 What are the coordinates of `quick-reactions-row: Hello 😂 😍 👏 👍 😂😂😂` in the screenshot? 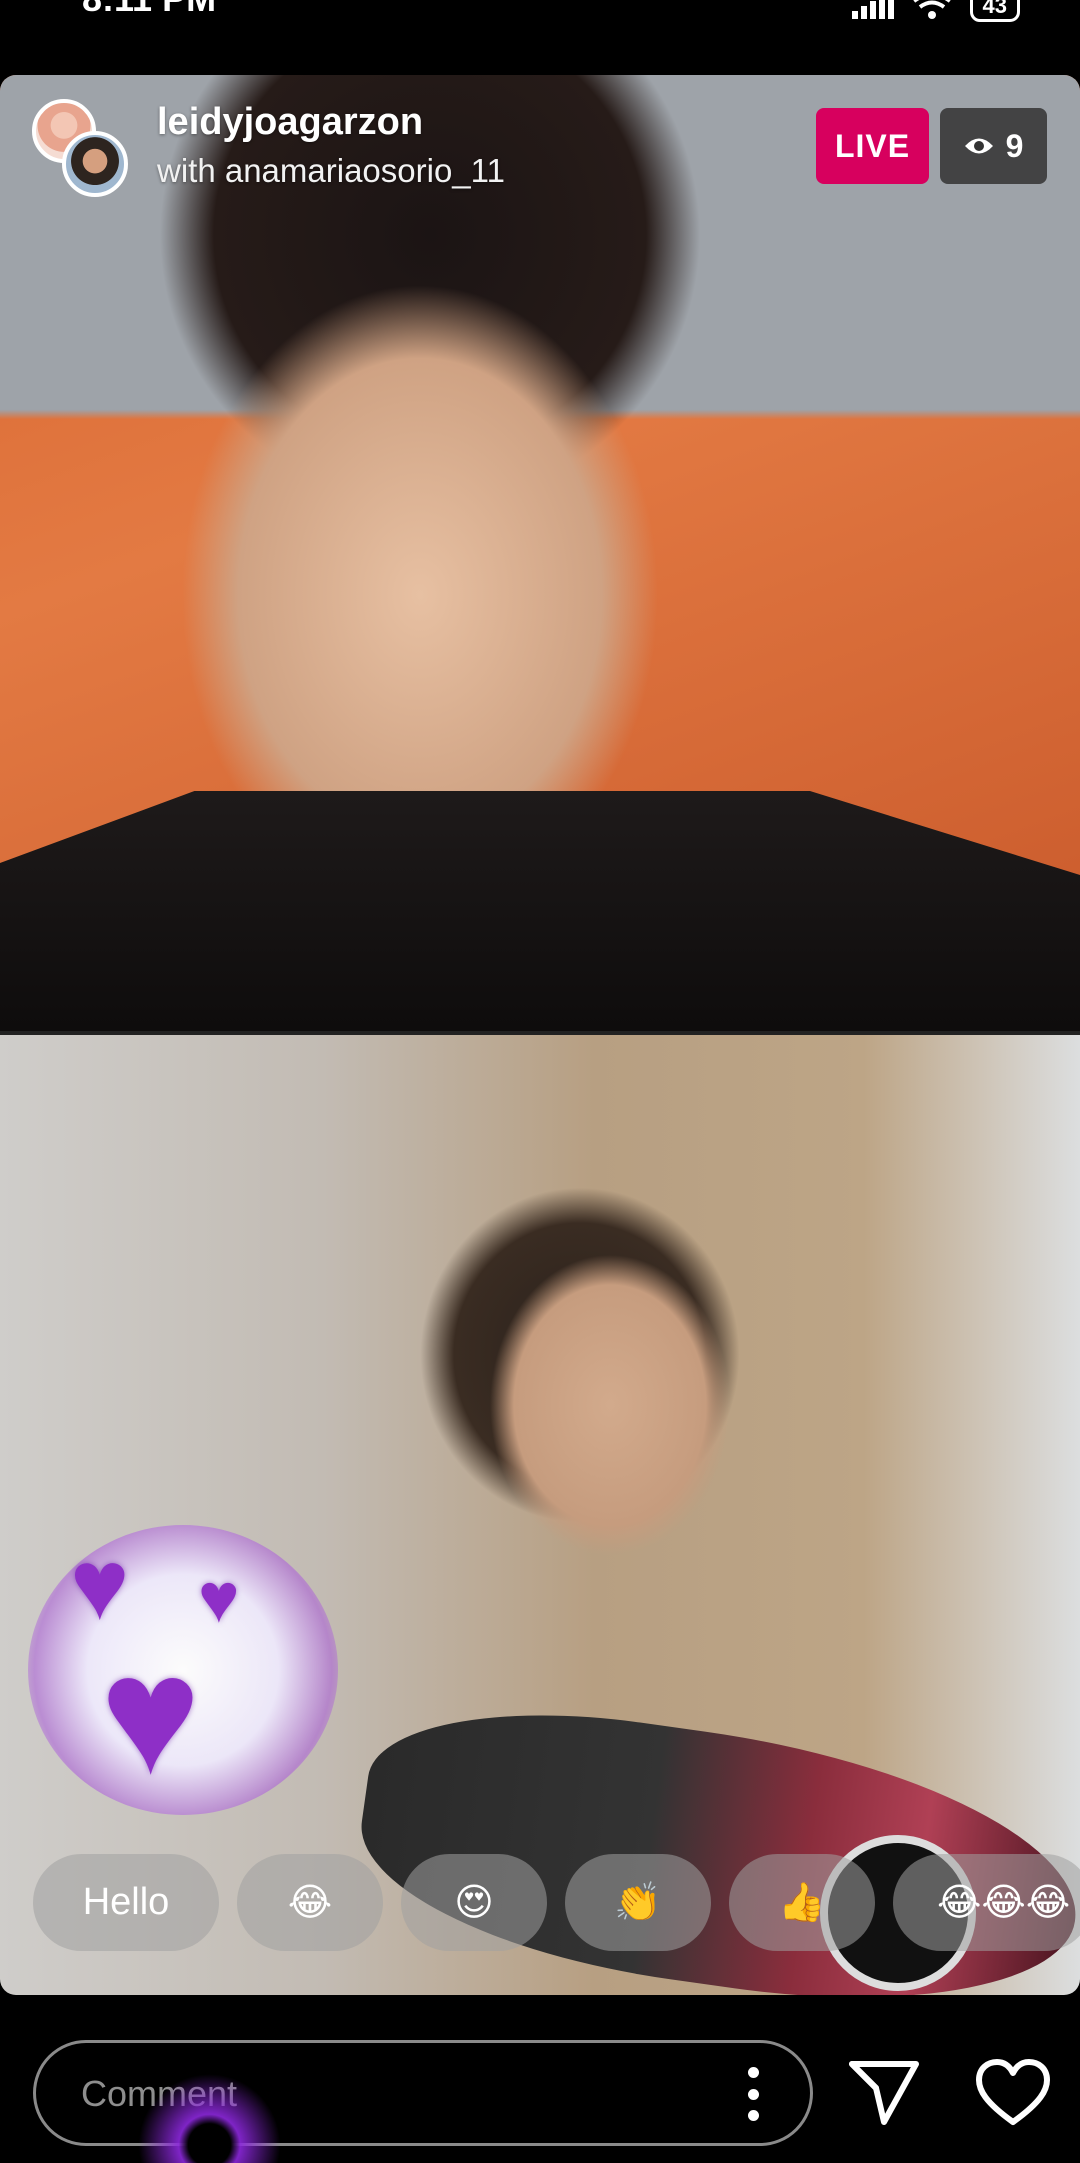 It's located at (556, 1902).